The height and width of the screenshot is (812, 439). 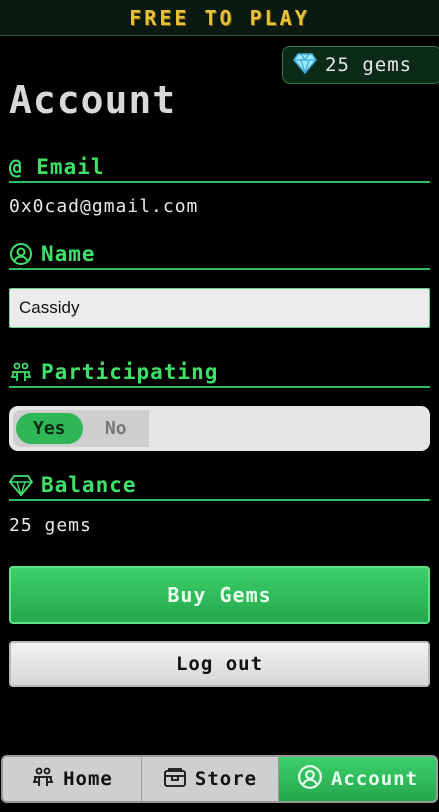 What do you see at coordinates (219, 595) in the screenshot?
I see `buy-gems-button: Buy Gems` at bounding box center [219, 595].